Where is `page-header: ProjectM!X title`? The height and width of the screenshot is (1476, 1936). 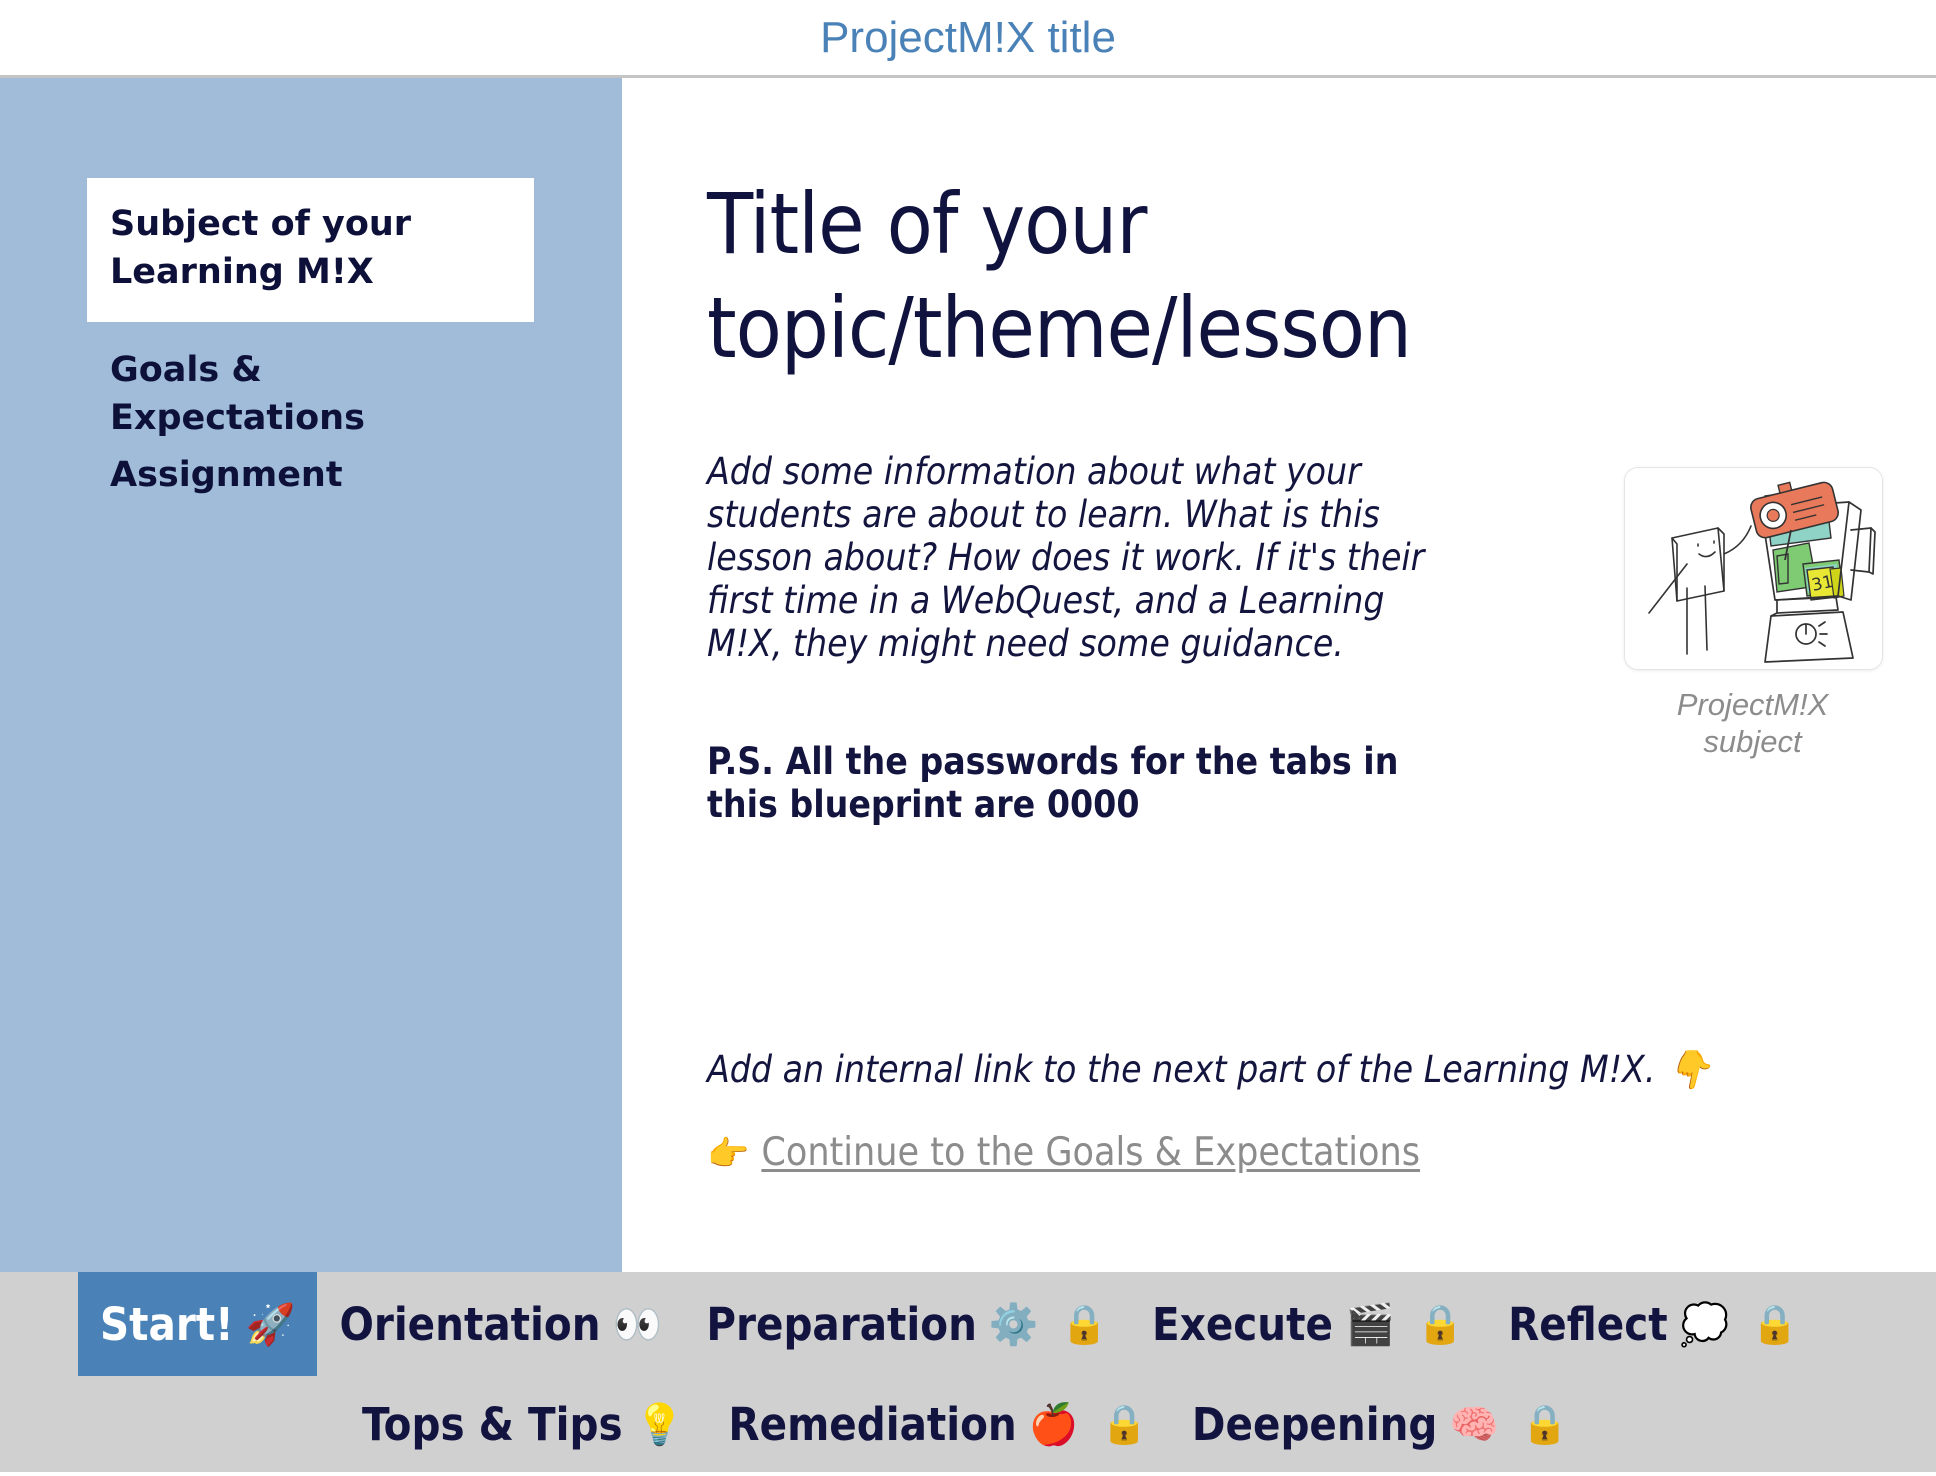
page-header: ProjectM!X title is located at coordinates (968, 39).